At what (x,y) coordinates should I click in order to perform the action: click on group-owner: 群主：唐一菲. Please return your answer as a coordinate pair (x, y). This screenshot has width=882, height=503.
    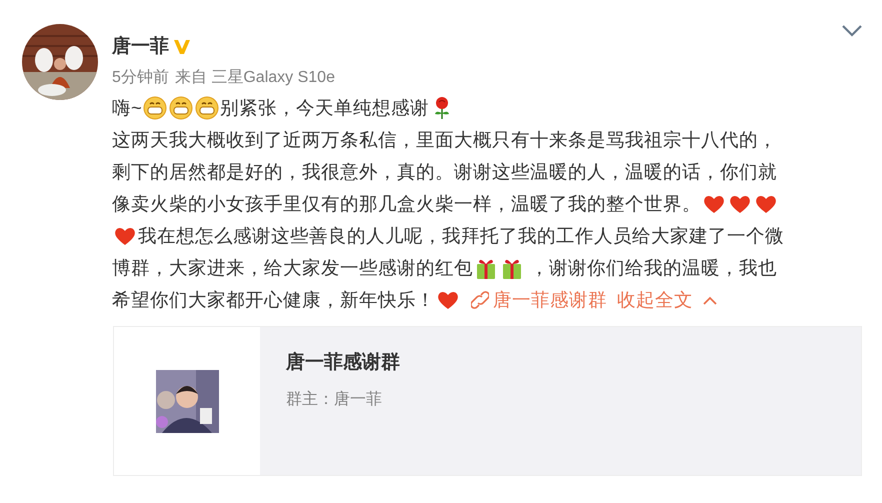
    Looking at the image, I should click on (334, 400).